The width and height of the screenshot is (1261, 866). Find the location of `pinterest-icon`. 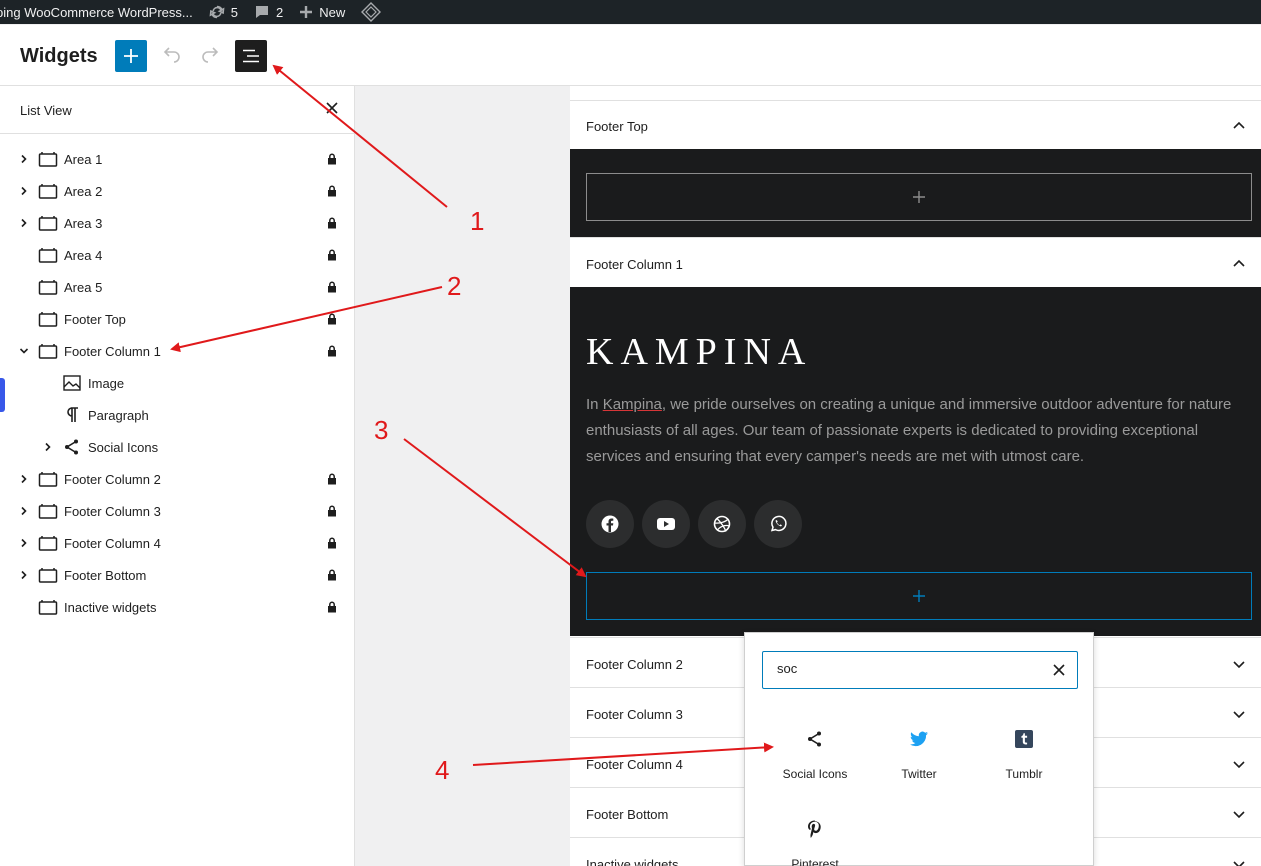

pinterest-icon is located at coordinates (814, 829).